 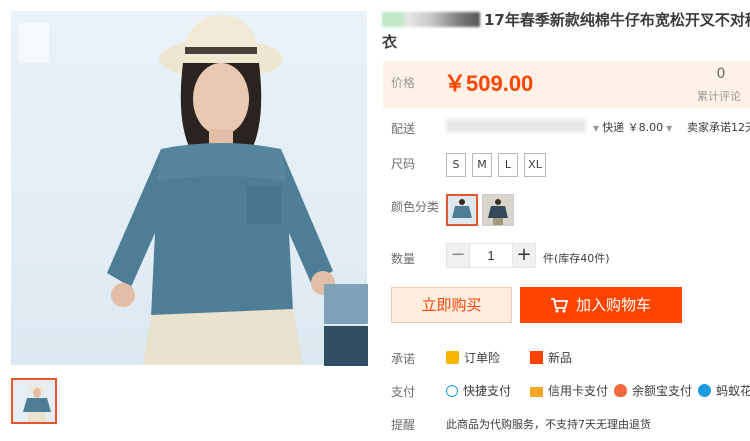 What do you see at coordinates (452, 357) in the screenshot?
I see `insurance-icon` at bounding box center [452, 357].